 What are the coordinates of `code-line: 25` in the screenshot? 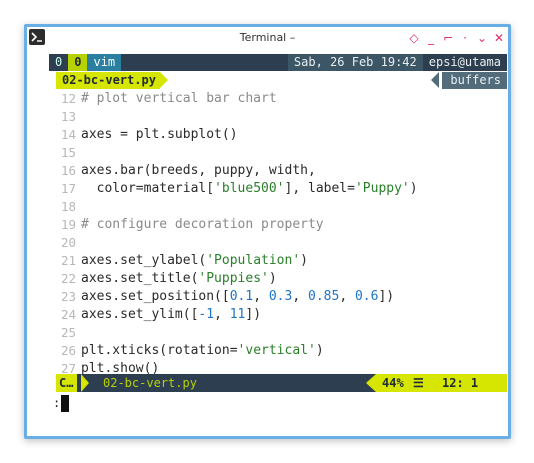 It's located at (281, 333).